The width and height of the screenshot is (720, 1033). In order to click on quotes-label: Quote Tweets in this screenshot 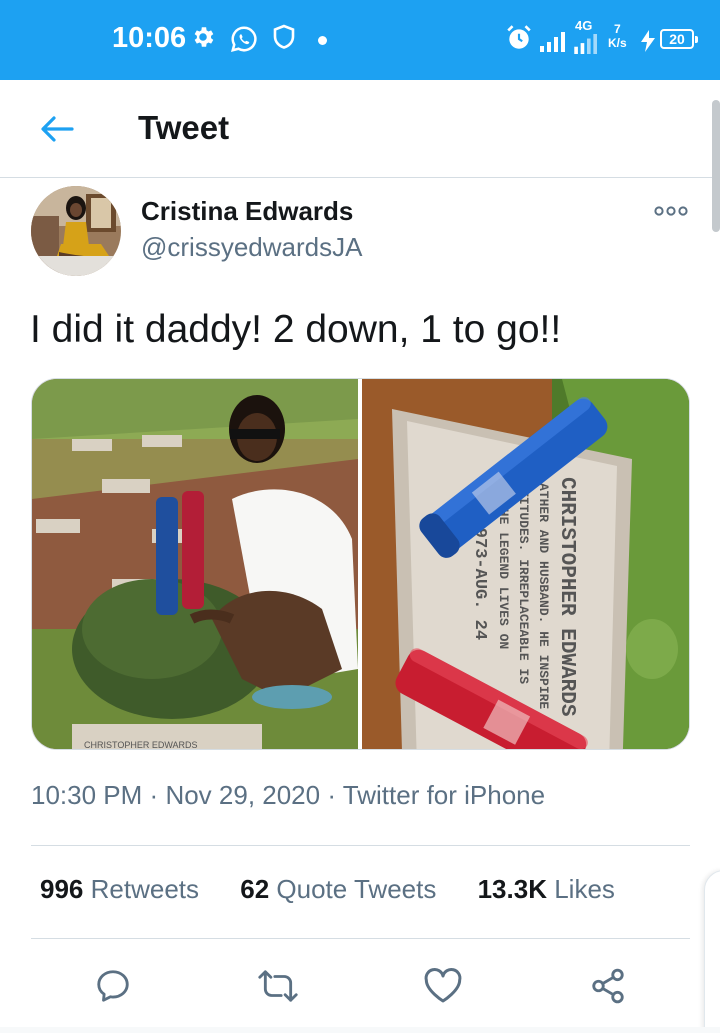, I will do `click(356, 889)`.